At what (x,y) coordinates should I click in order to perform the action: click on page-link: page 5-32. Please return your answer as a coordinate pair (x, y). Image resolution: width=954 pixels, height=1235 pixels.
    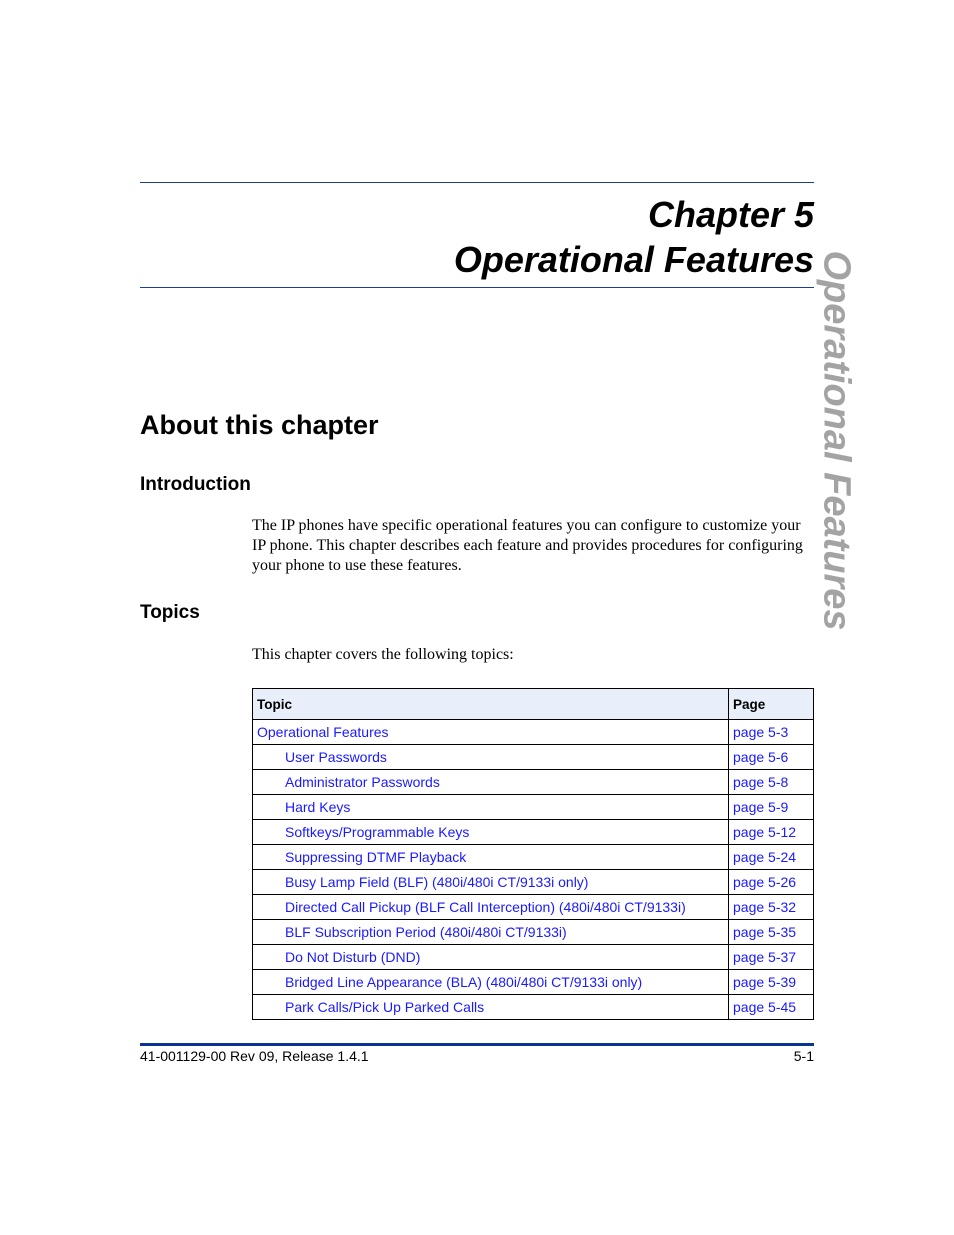
    Looking at the image, I should click on (771, 907).